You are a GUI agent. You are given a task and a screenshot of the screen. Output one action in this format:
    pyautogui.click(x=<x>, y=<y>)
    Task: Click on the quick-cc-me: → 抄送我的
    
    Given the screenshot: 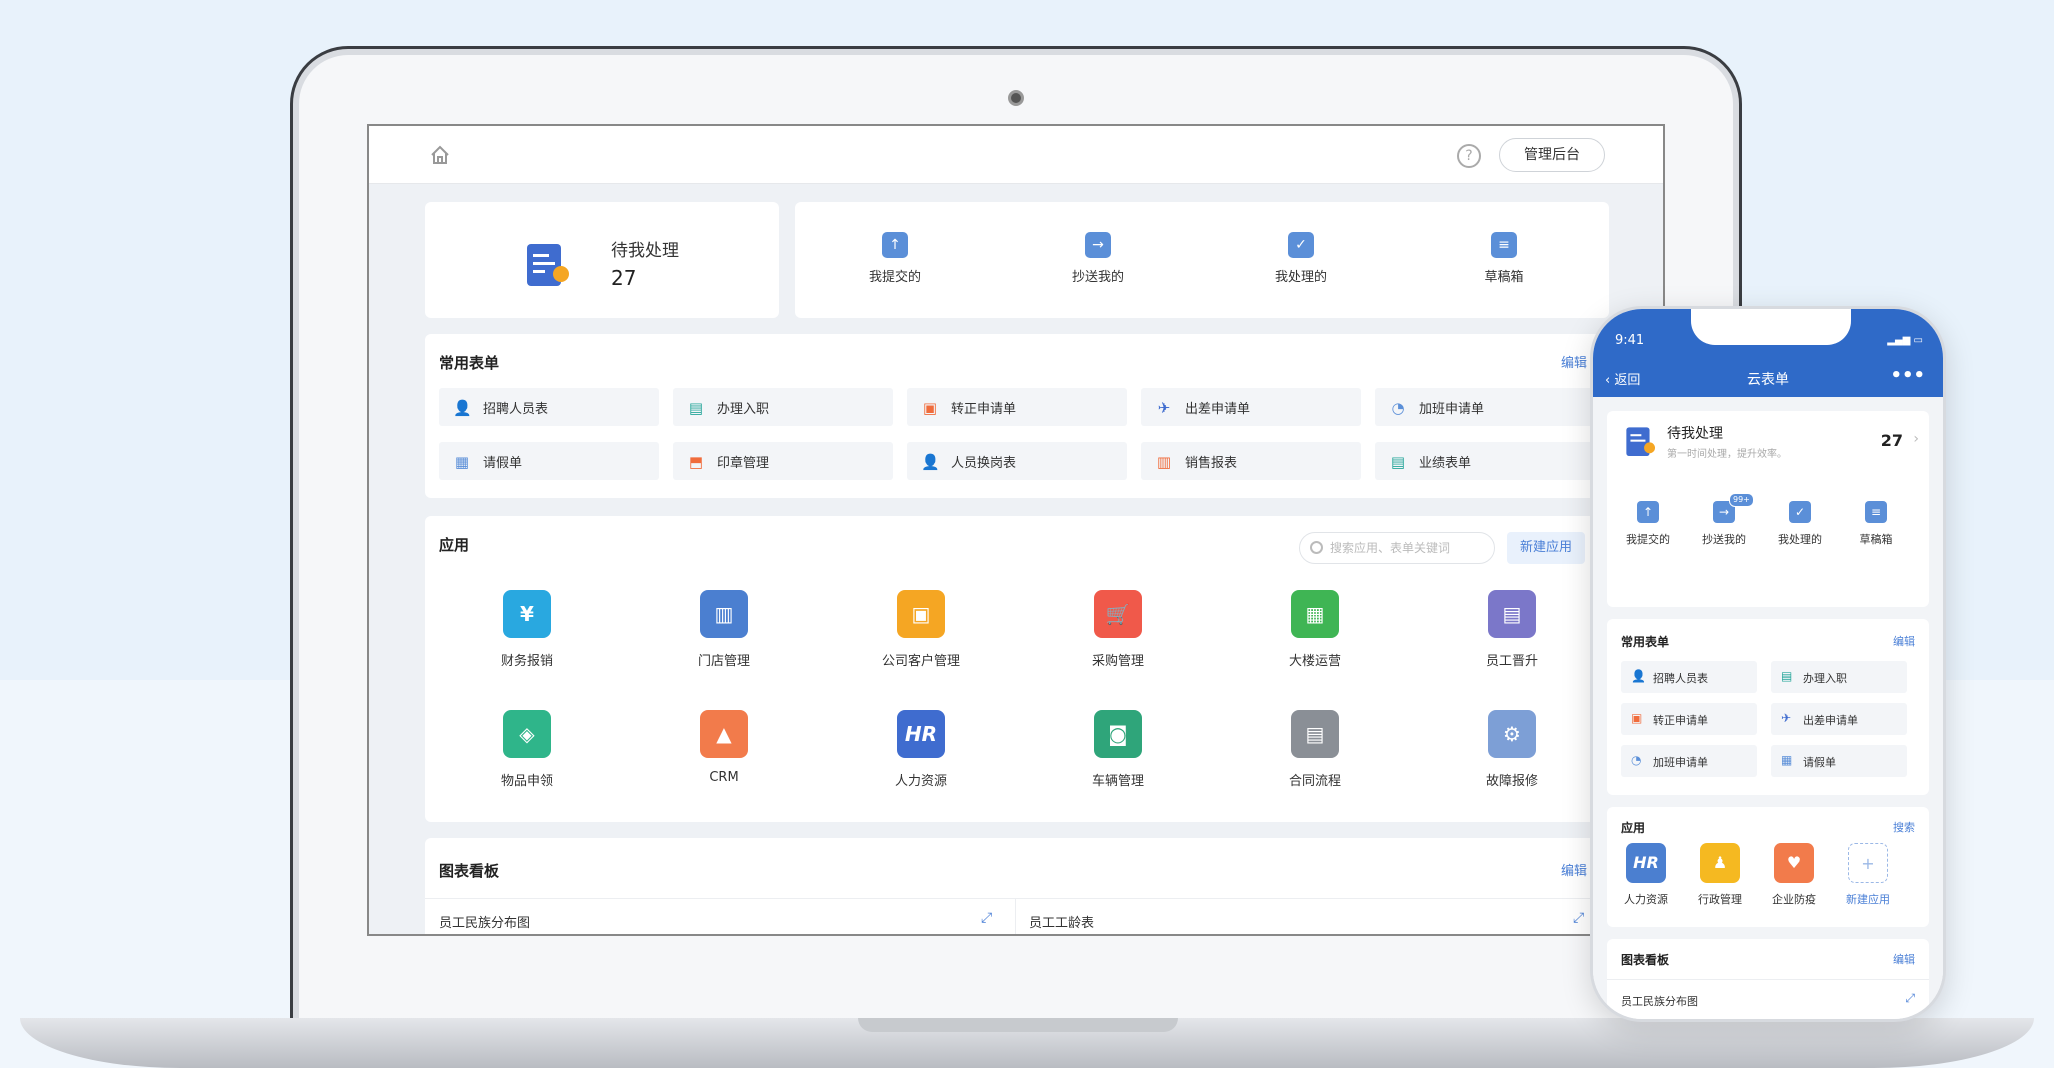 What is the action you would take?
    pyautogui.click(x=1098, y=258)
    